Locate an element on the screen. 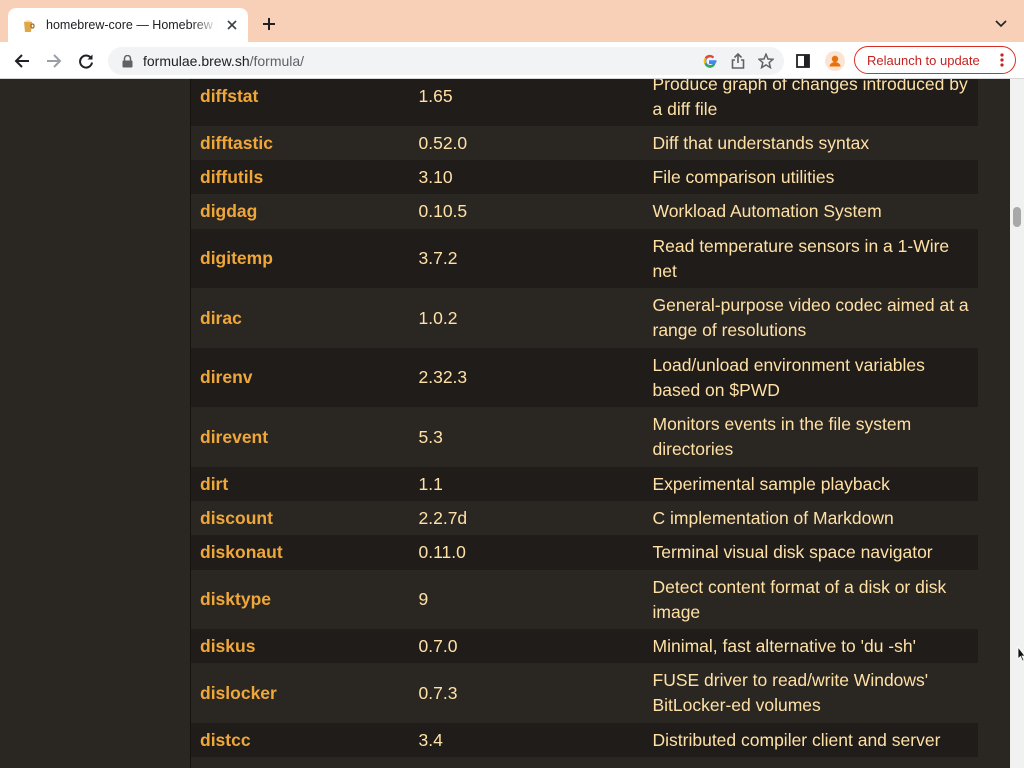  formula-version: 0.10.5 is located at coordinates (526, 211).